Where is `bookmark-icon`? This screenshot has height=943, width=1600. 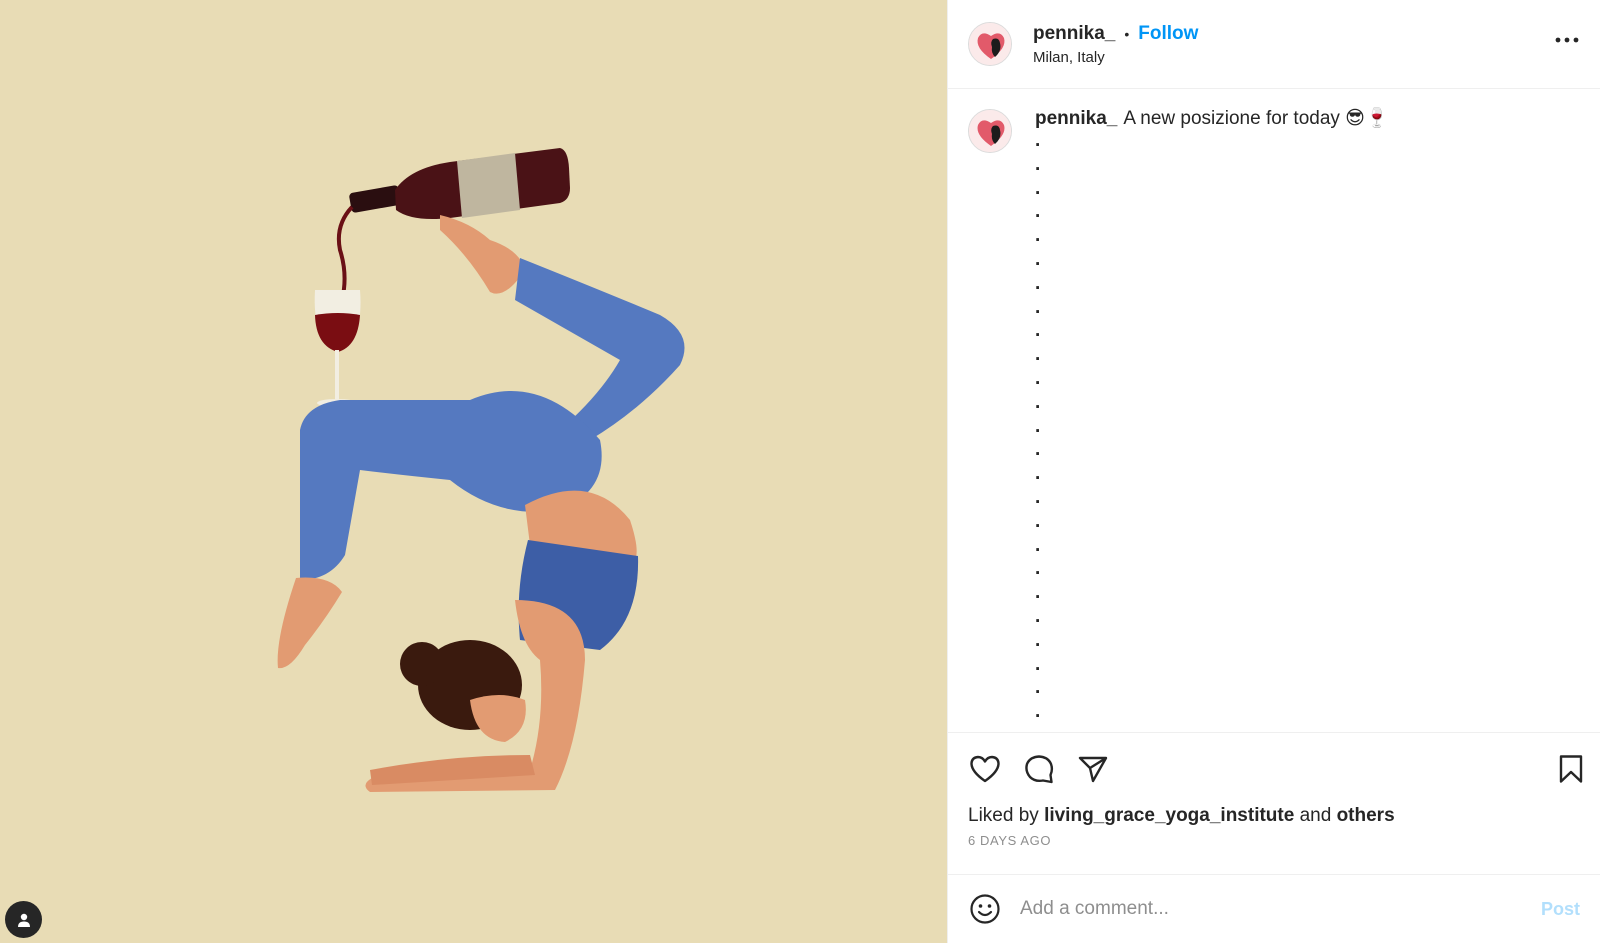 bookmark-icon is located at coordinates (1571, 769).